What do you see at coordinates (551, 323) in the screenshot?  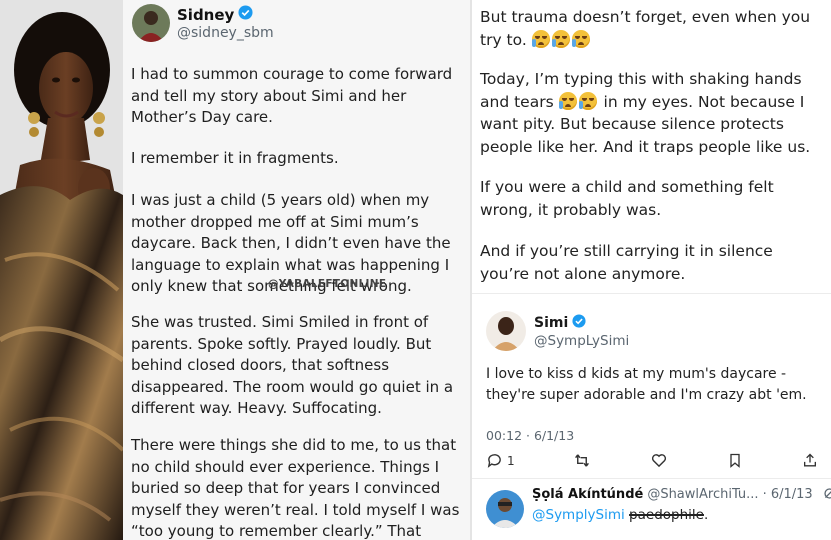 I see `quoted-author-name: Simi` at bounding box center [551, 323].